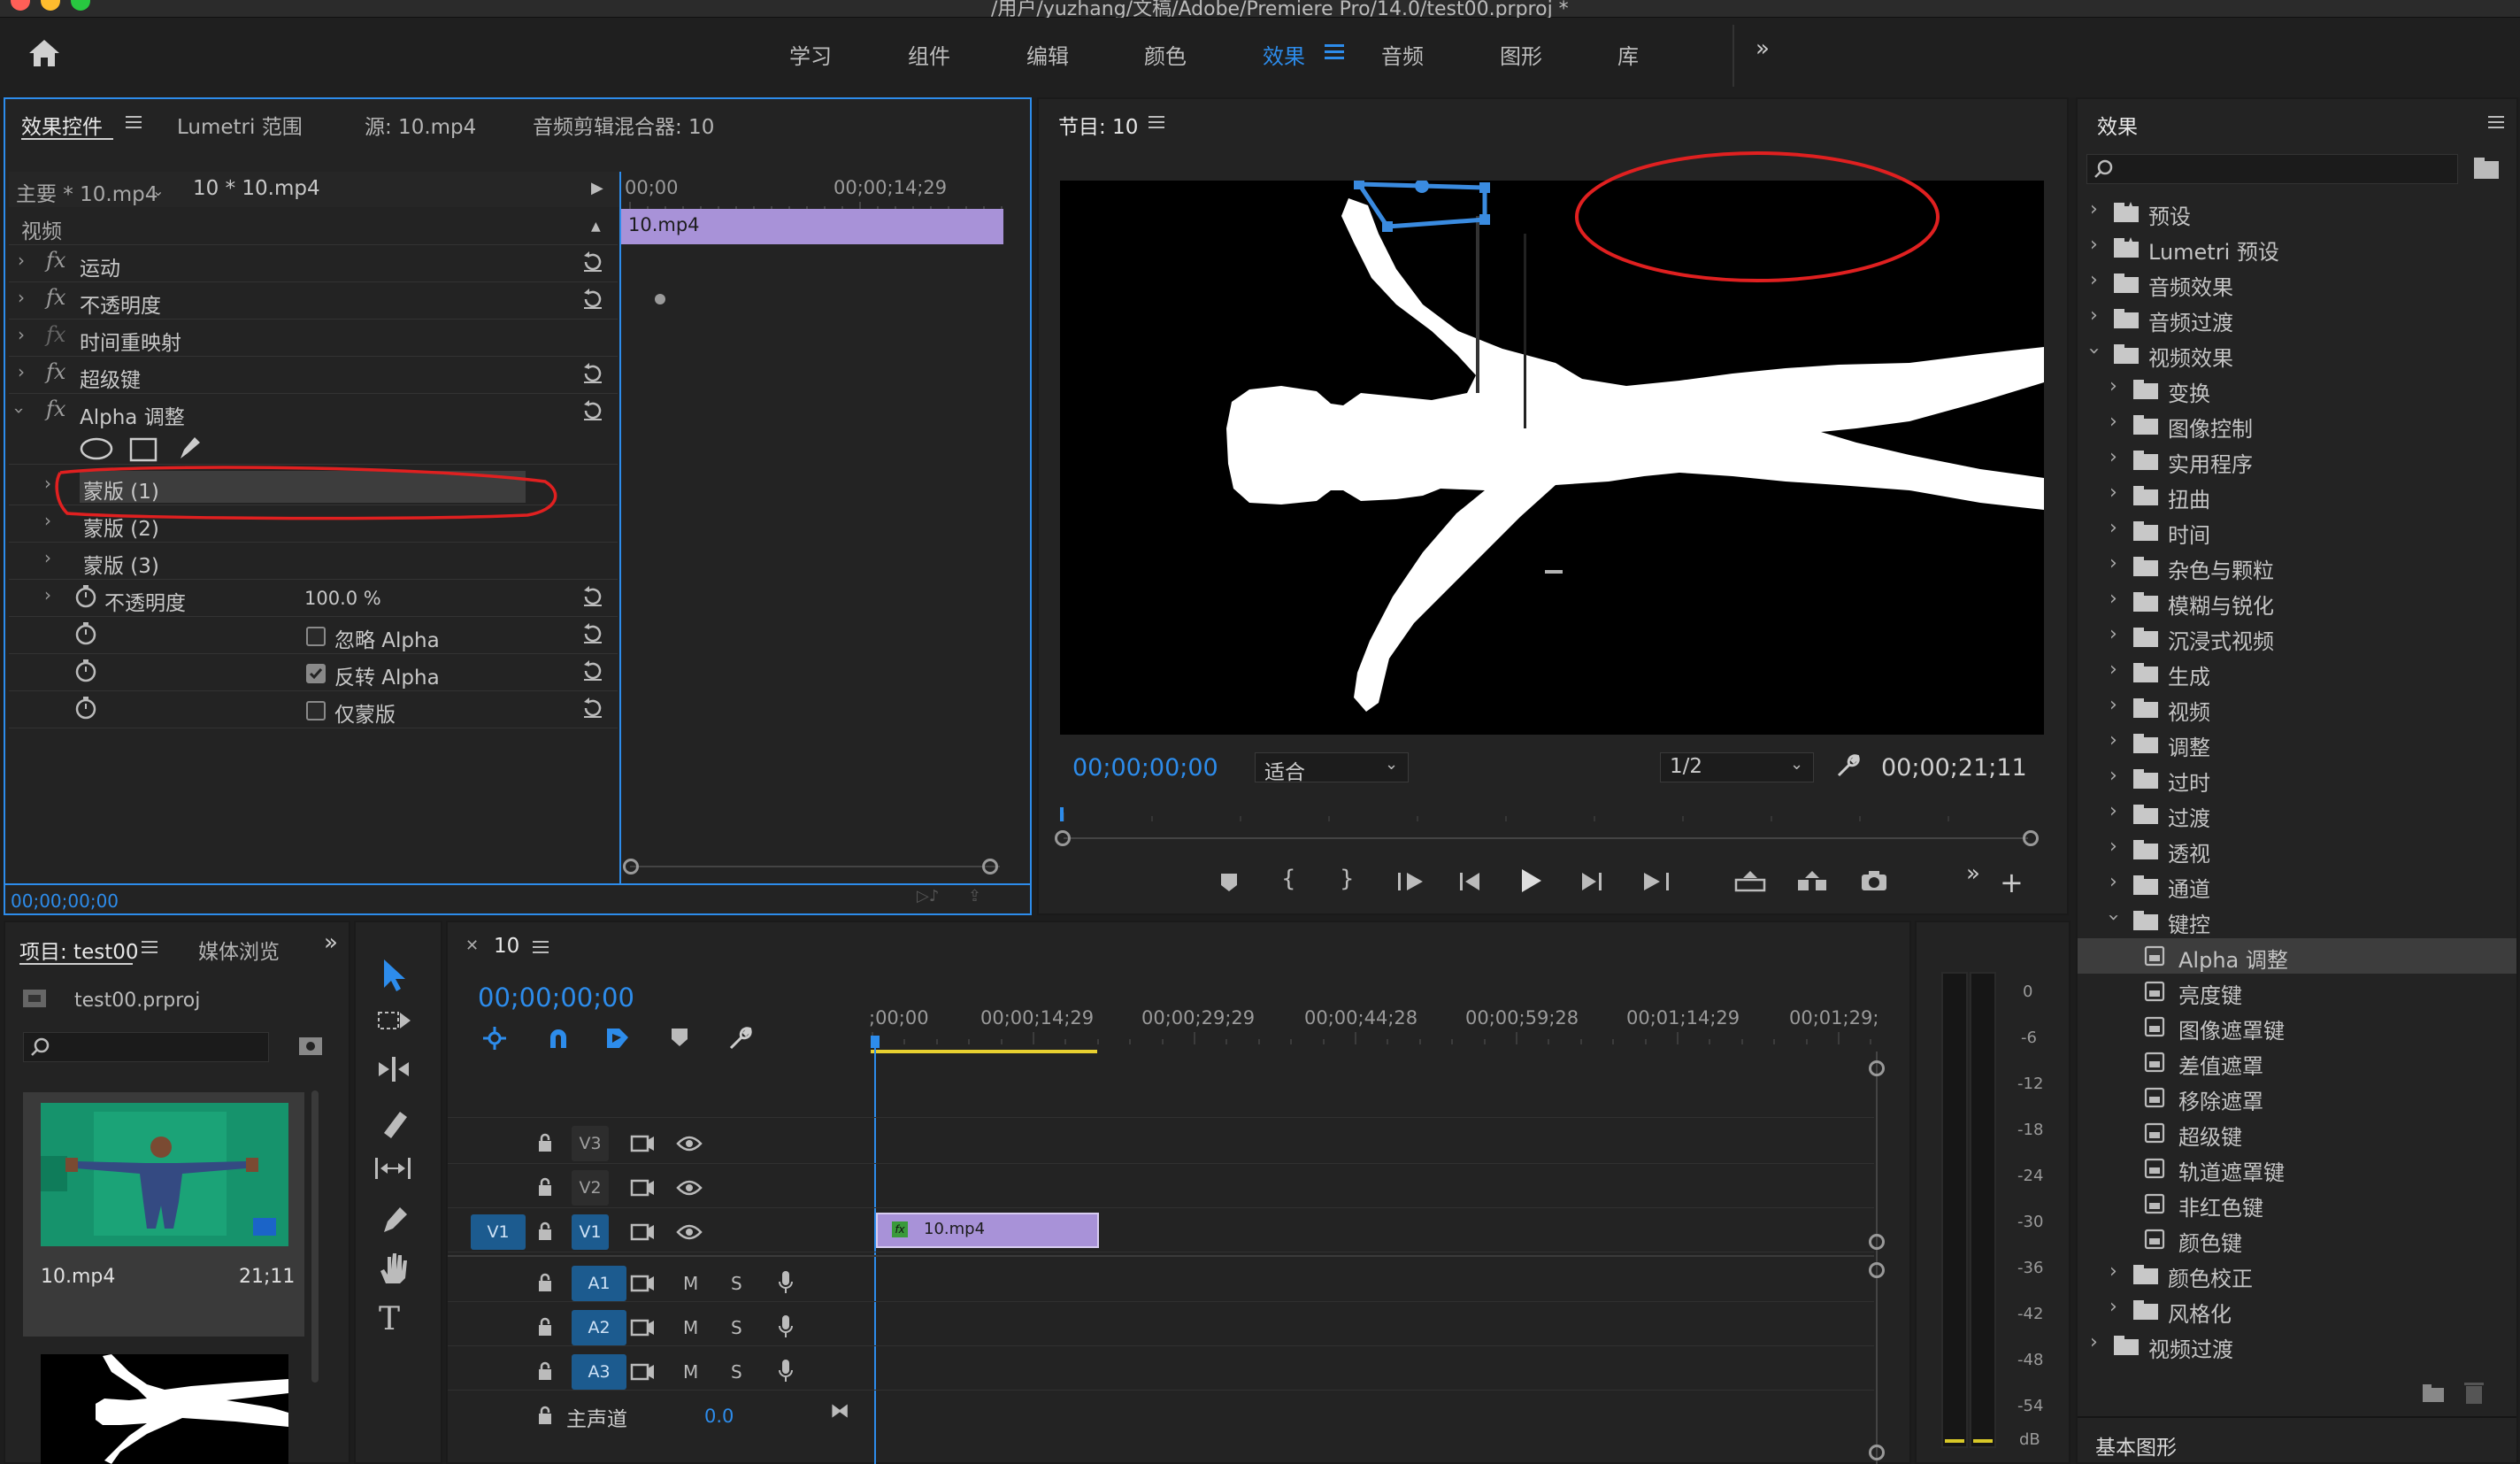 This screenshot has height=1464, width=2520. What do you see at coordinates (331, 942) in the screenshot?
I see `more-tabs-icon: »` at bounding box center [331, 942].